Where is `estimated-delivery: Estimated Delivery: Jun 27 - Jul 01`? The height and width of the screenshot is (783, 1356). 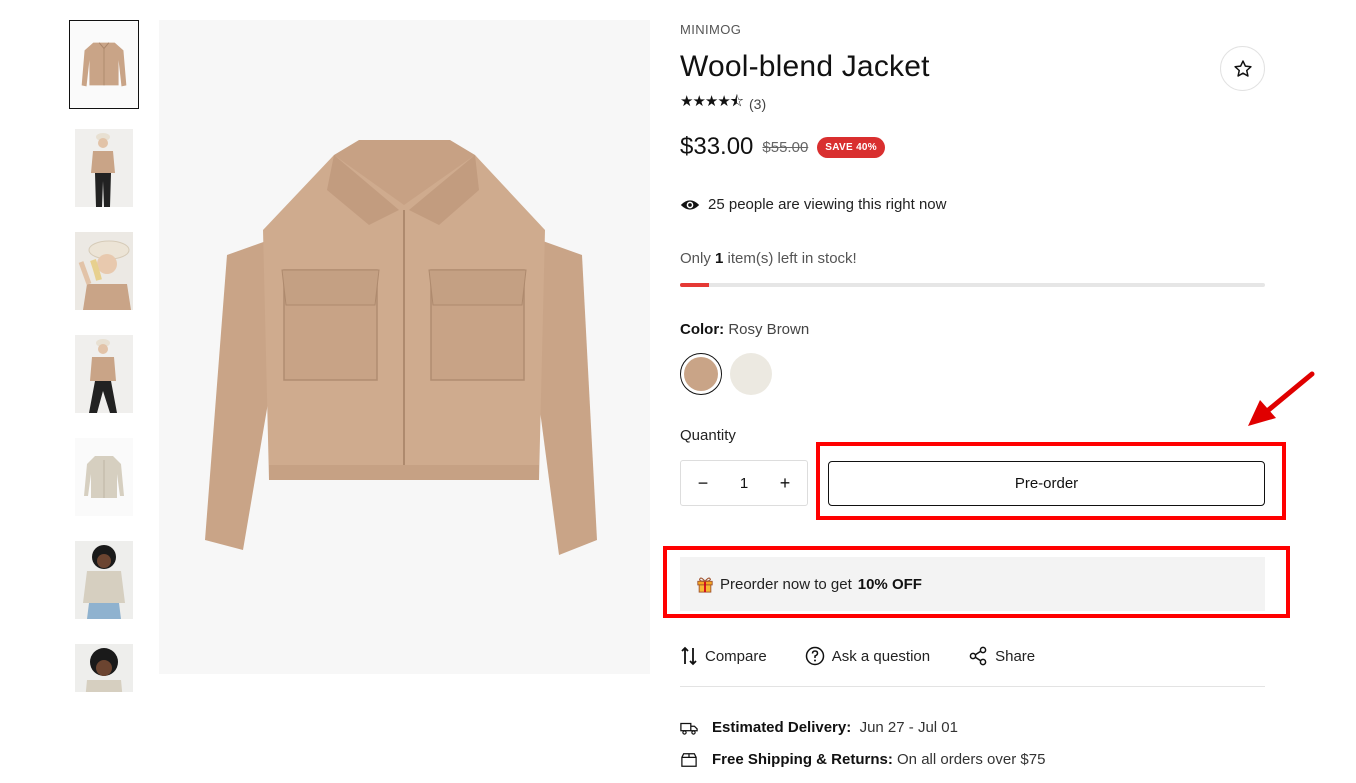
estimated-delivery: Estimated Delivery: Jun 27 - Jul 01 is located at coordinates (819, 727).